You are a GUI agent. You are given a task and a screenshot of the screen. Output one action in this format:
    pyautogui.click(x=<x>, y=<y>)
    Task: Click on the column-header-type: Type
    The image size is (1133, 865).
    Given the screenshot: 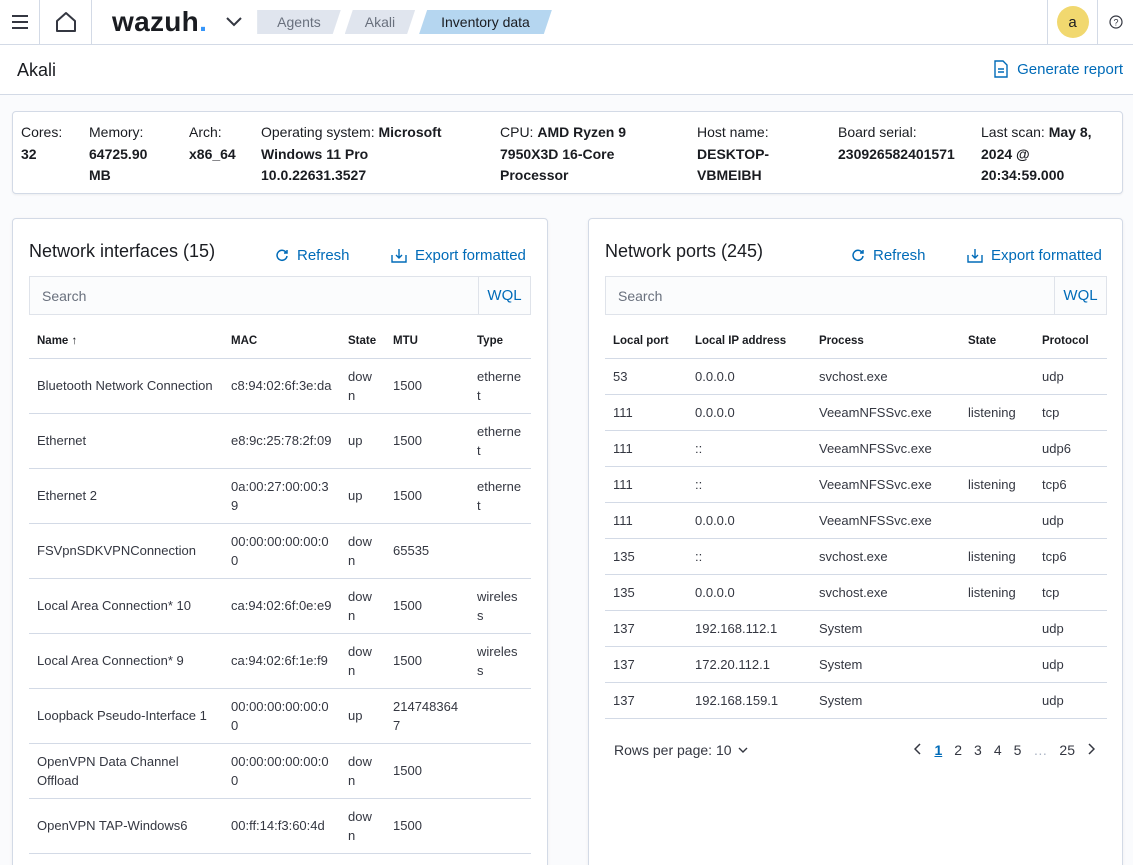 What is the action you would take?
    pyautogui.click(x=500, y=342)
    